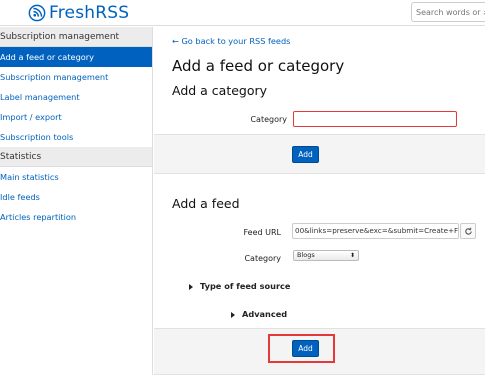 Image resolution: width=485 pixels, height=375 pixels. I want to click on feed-category-selected: Blogs, so click(306, 255).